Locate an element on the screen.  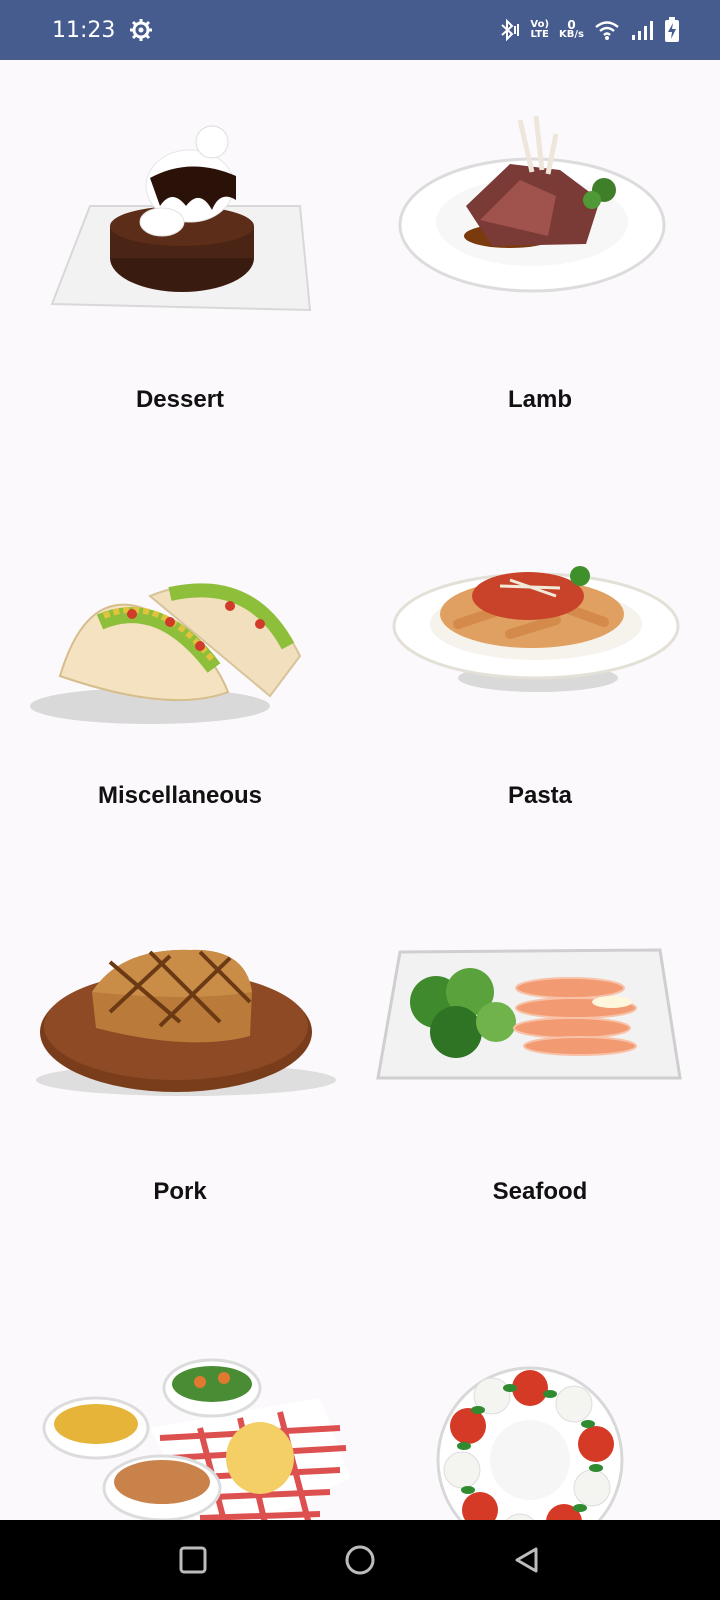
bluetooth-icon is located at coordinates (510, 30).